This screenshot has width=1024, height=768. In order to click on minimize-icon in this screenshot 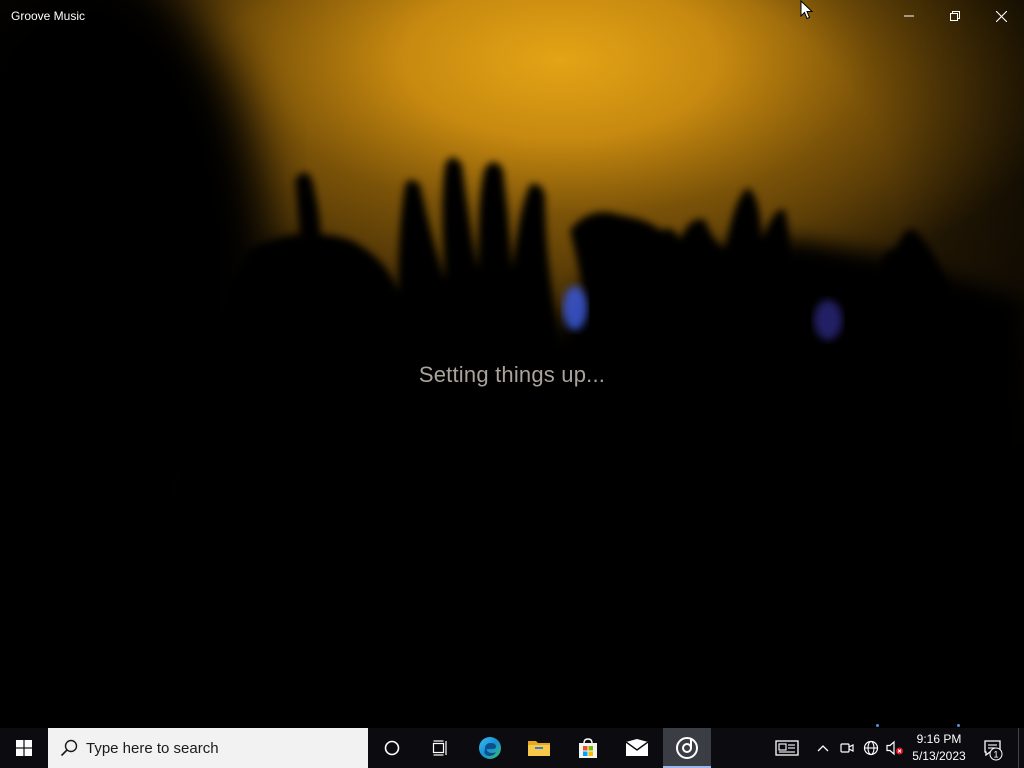, I will do `click(909, 16)`.